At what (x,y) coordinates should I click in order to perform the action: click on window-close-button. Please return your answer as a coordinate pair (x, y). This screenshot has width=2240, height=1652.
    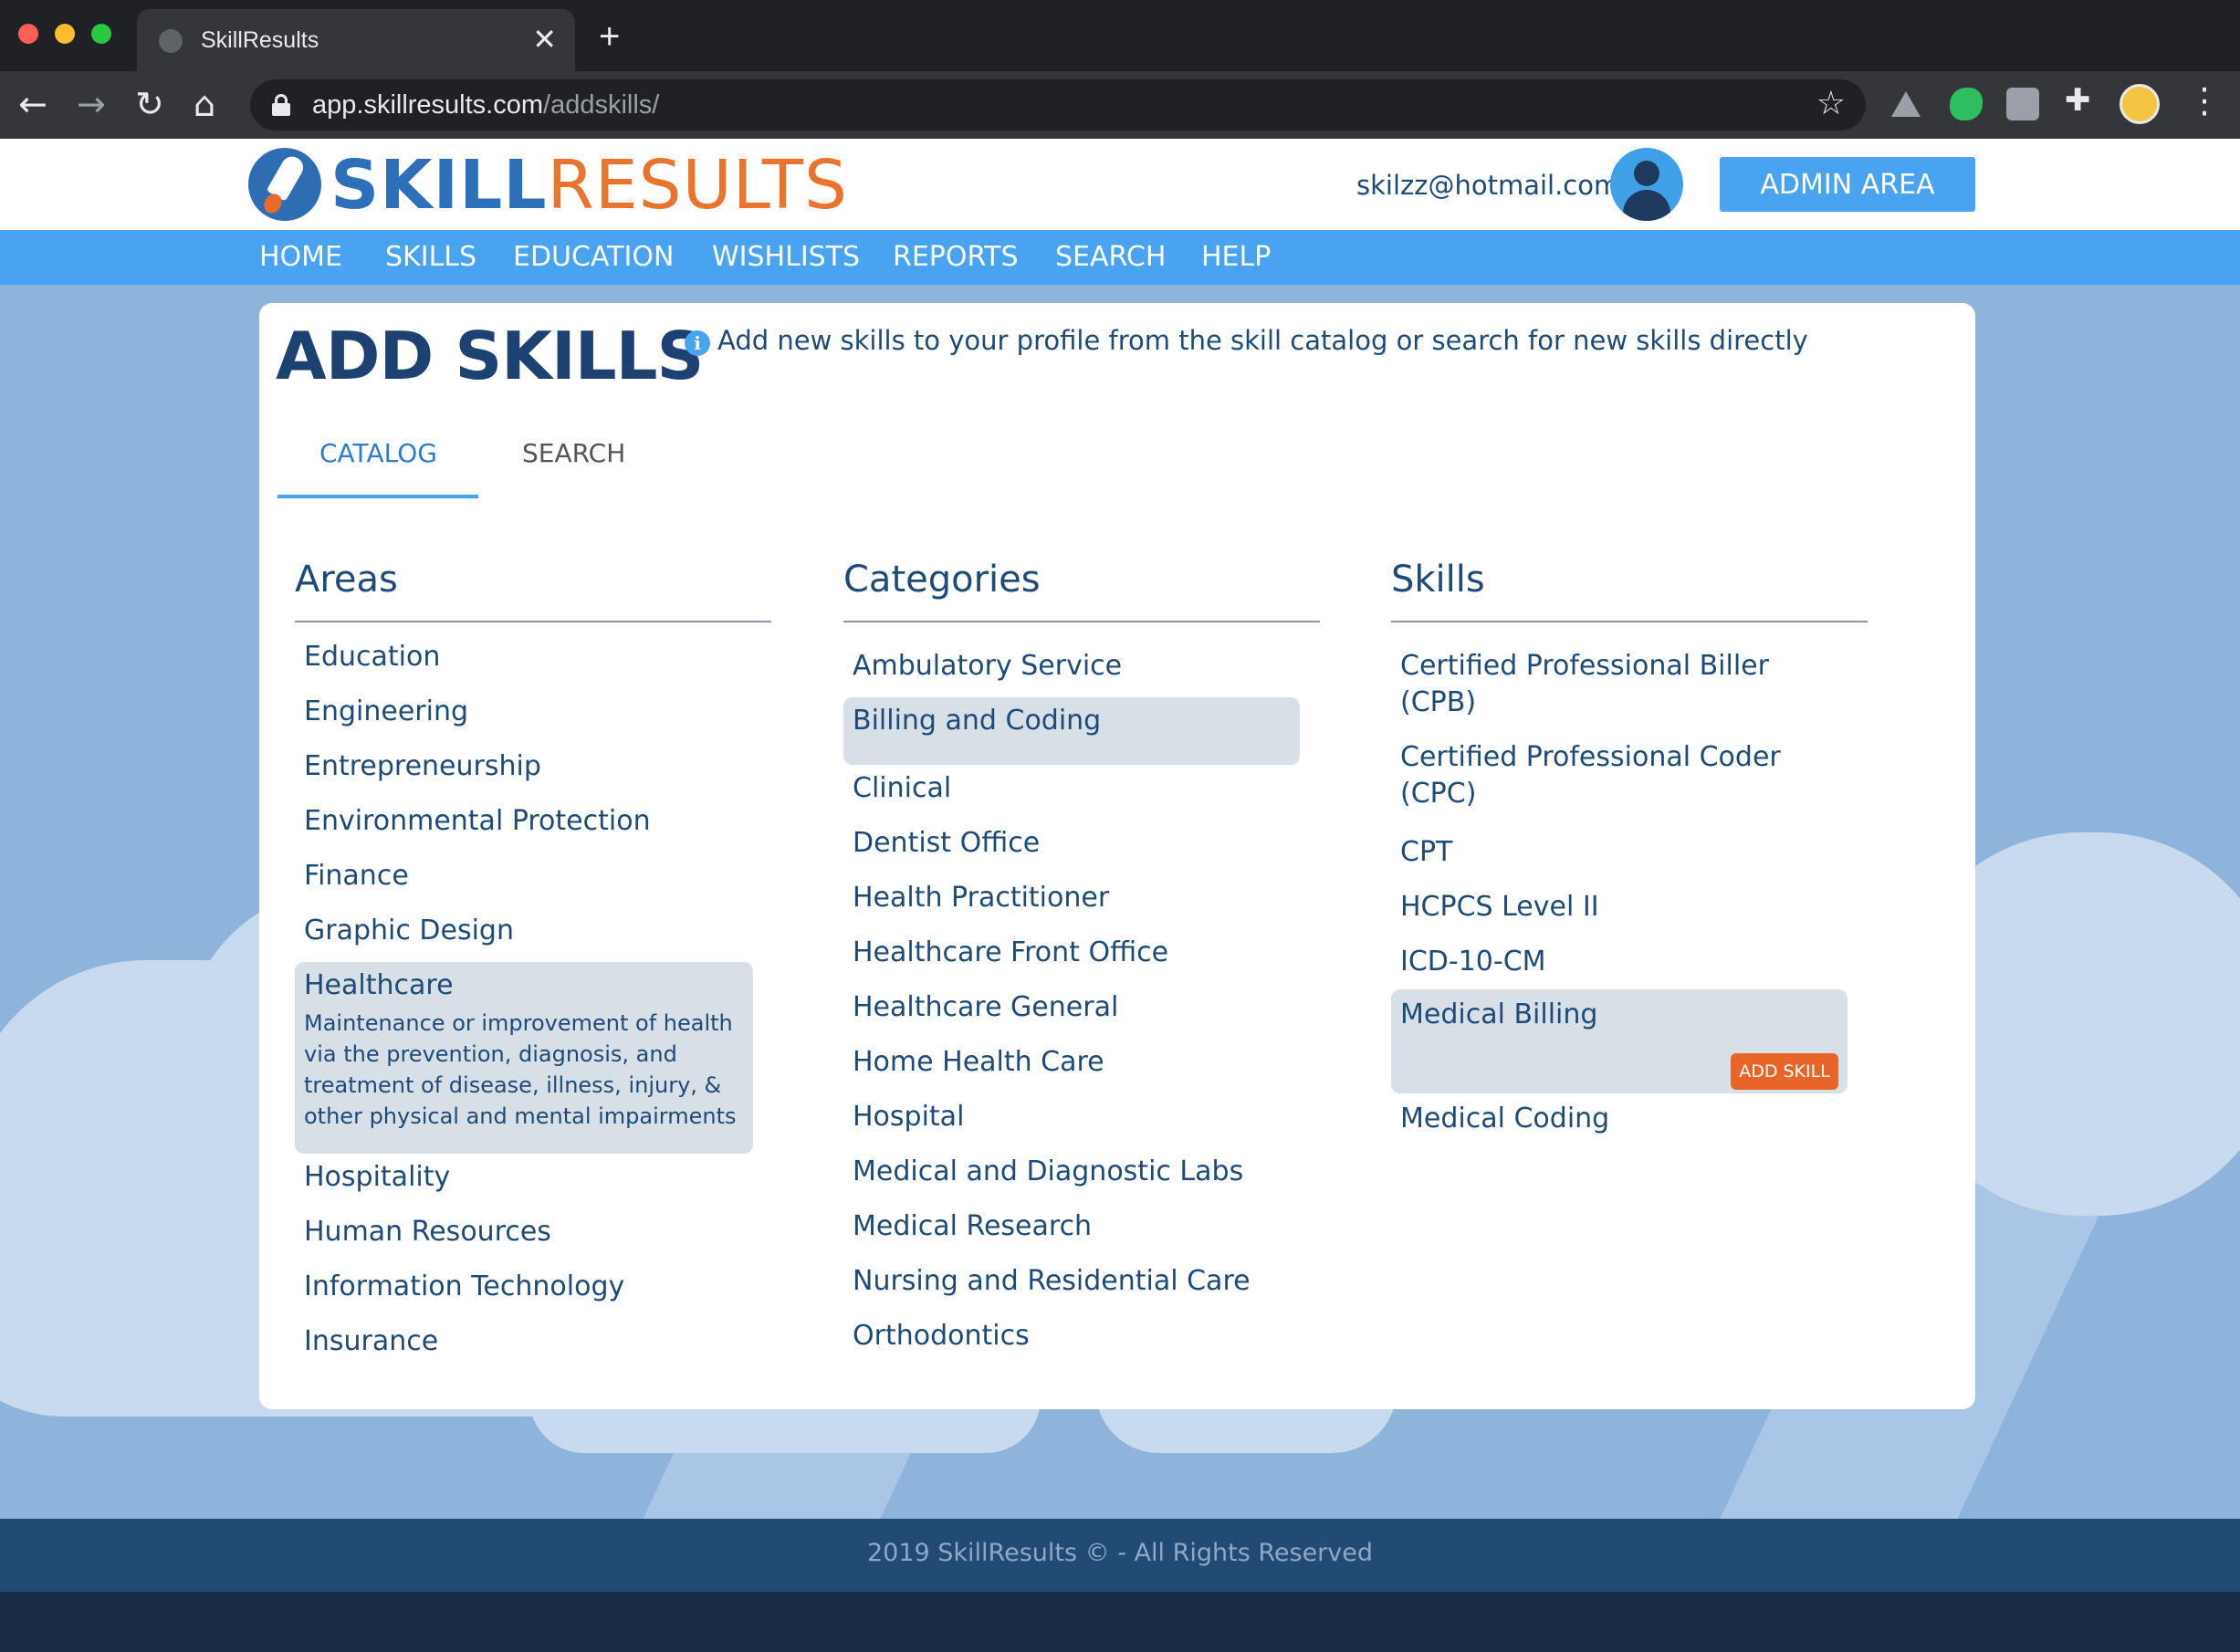
    Looking at the image, I should click on (28, 34).